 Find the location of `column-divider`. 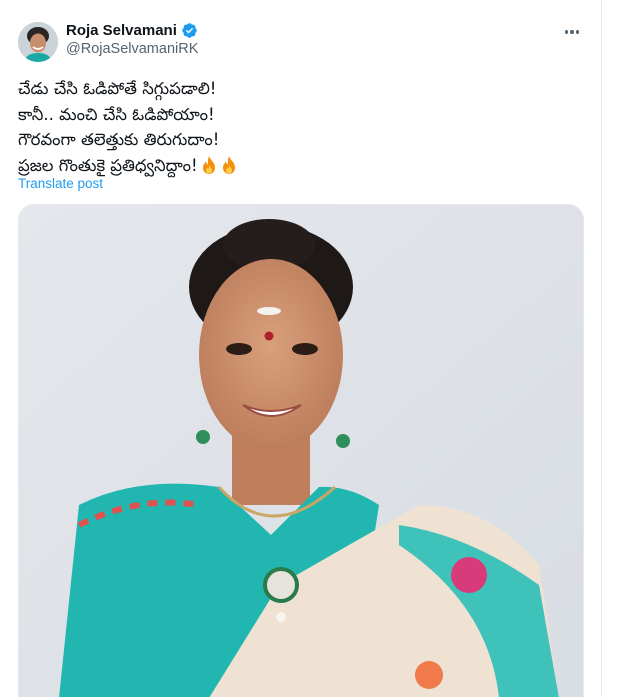

column-divider is located at coordinates (601, 348).